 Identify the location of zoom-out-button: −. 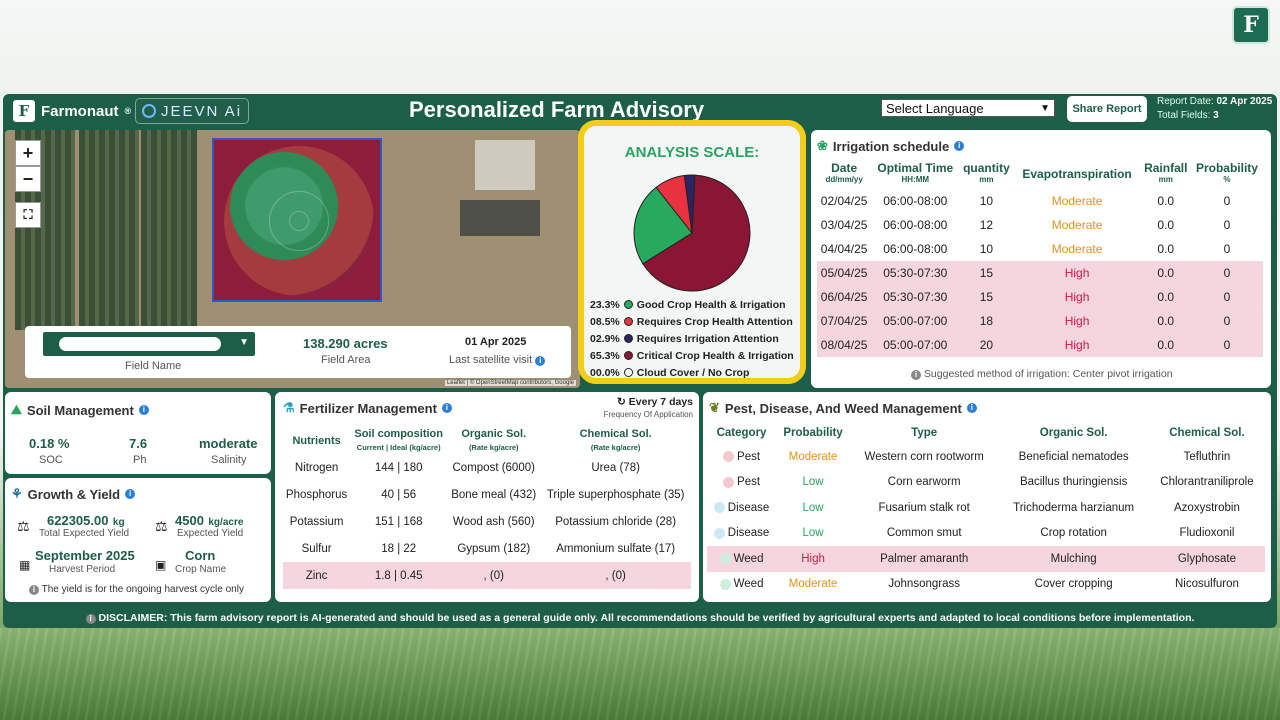
(28, 179).